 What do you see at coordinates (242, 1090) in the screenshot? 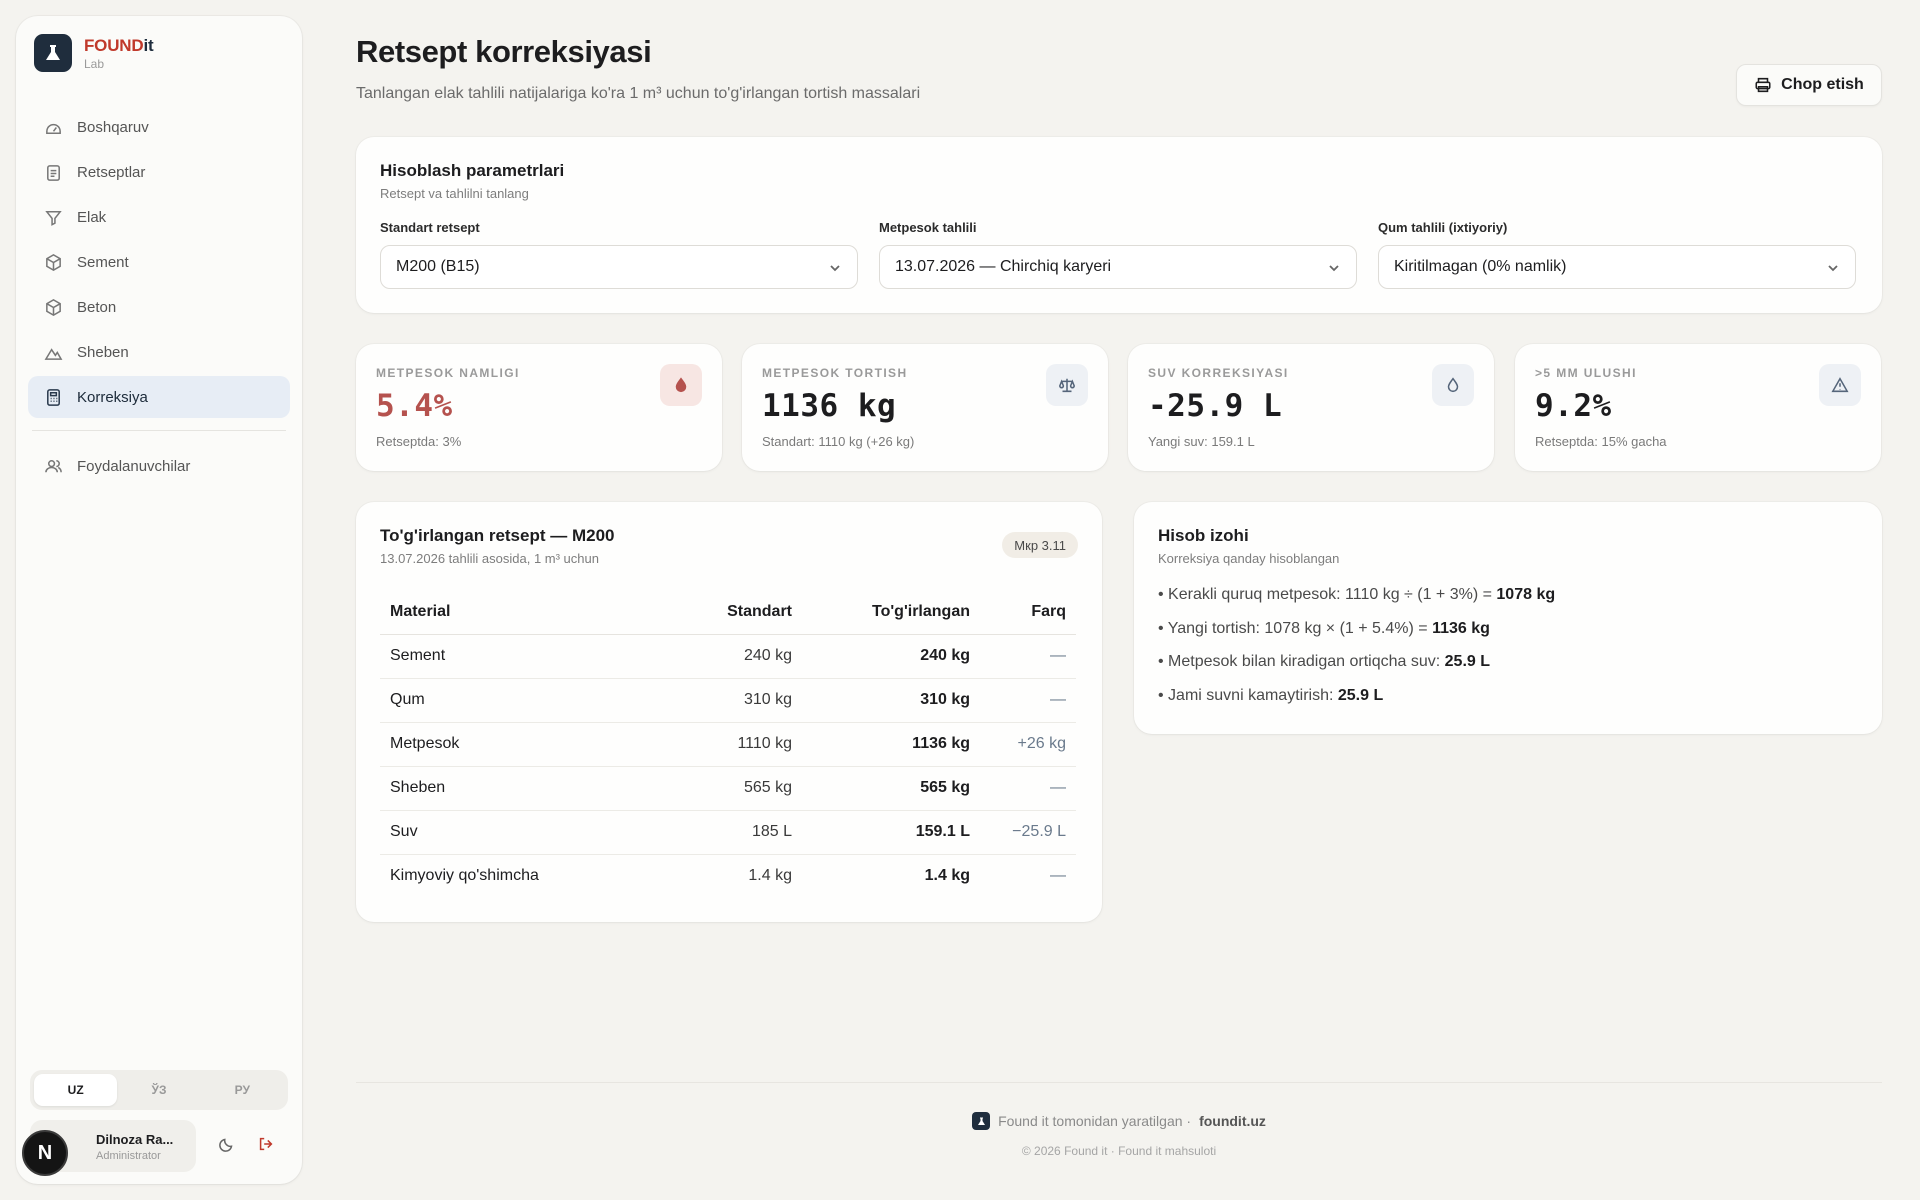
I see `lang-ru-button: РУ` at bounding box center [242, 1090].